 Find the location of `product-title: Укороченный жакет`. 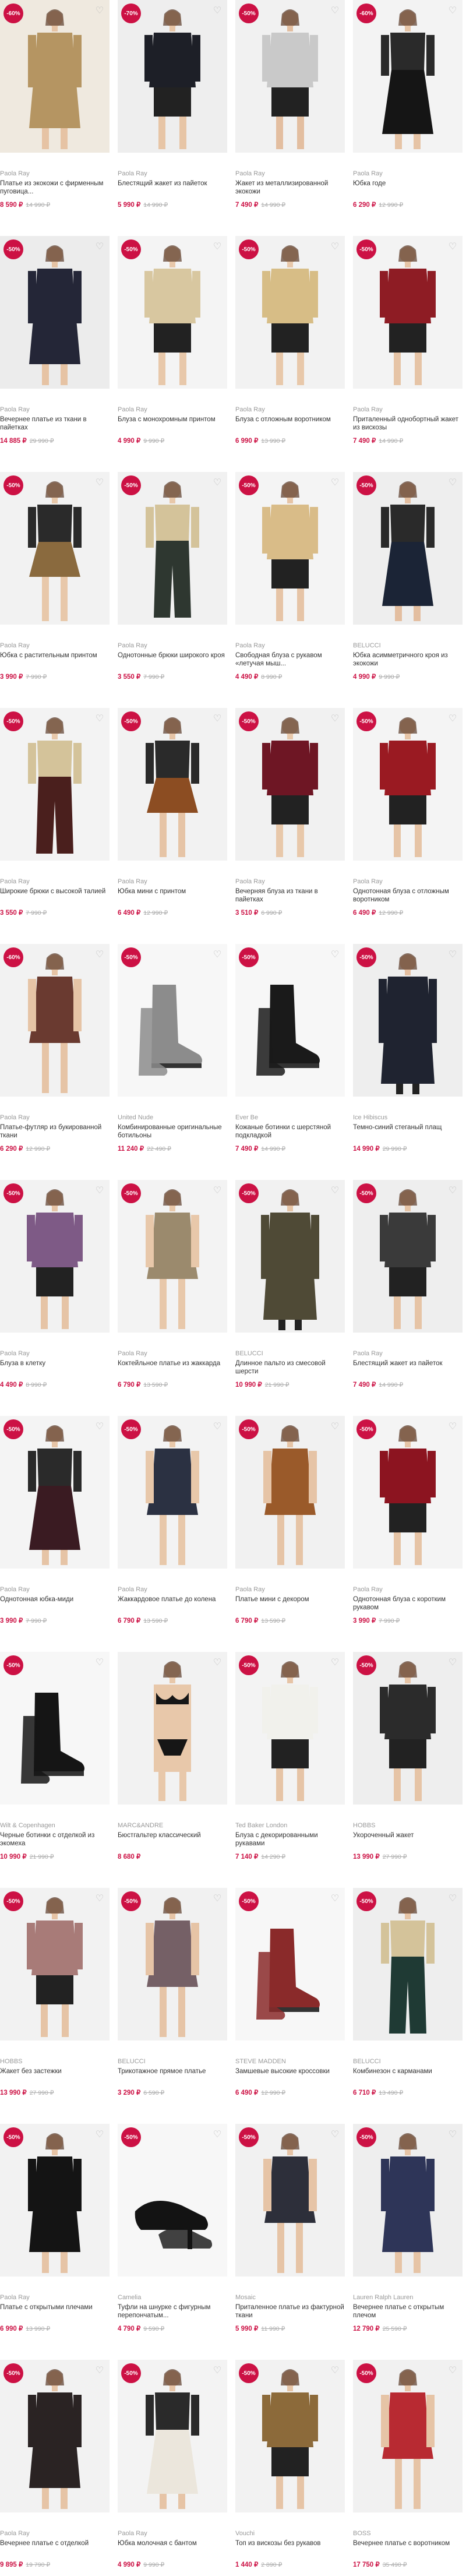

product-title: Укороченный жакет is located at coordinates (408, 1840).